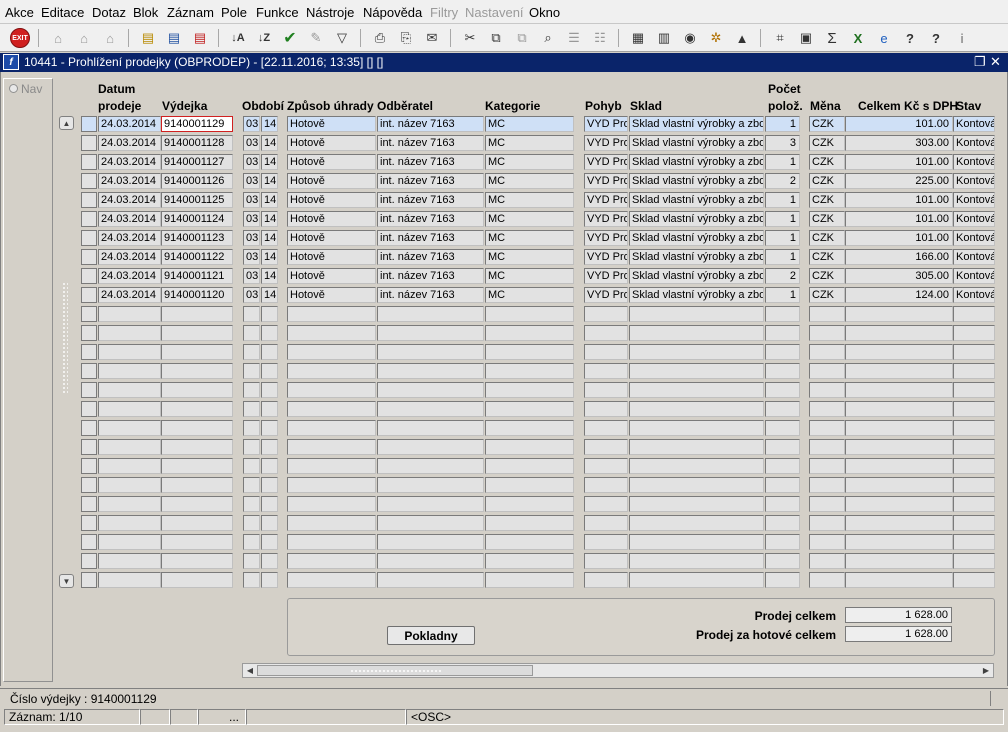  I want to click on globe-icon: ◉, so click(690, 38).